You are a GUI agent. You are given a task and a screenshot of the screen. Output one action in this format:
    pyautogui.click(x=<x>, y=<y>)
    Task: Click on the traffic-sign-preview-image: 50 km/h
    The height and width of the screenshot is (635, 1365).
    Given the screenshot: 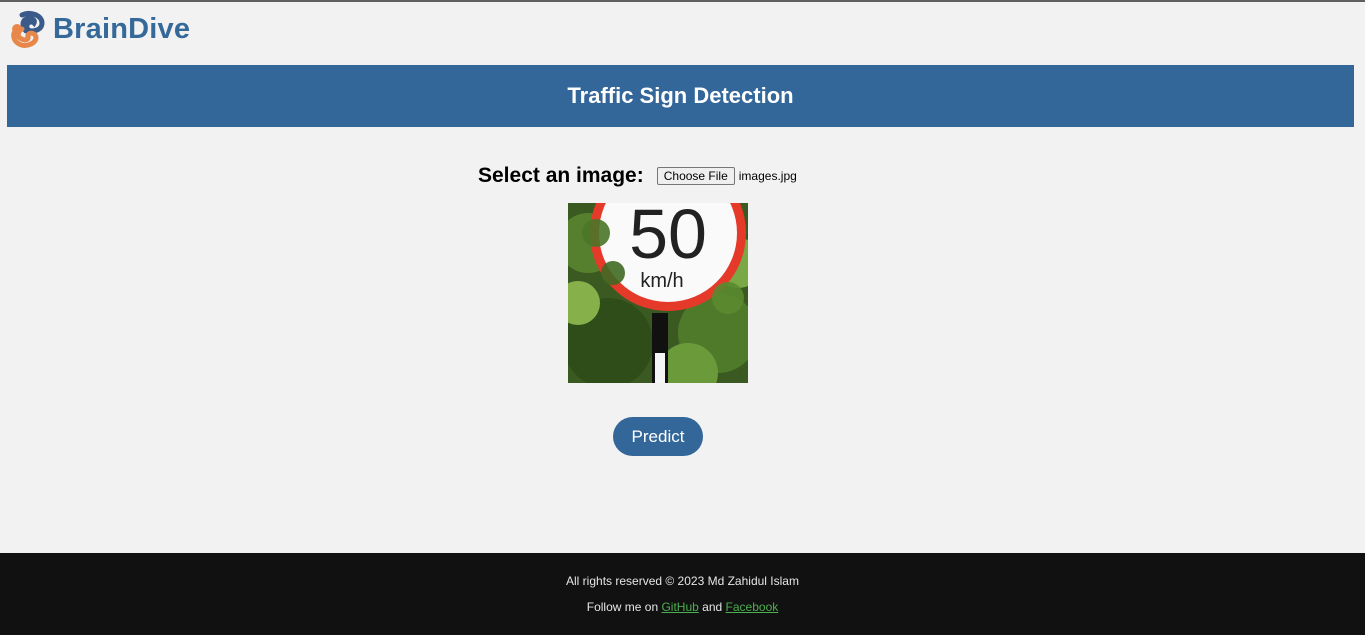 What is the action you would take?
    pyautogui.click(x=658, y=293)
    